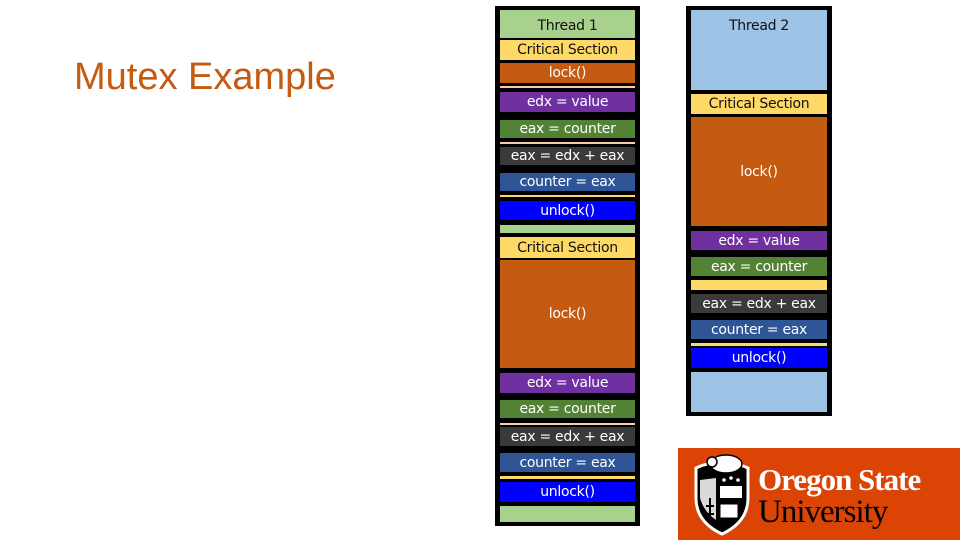  Describe the element at coordinates (823, 512) in the screenshot. I see `logo-line2: University` at that location.